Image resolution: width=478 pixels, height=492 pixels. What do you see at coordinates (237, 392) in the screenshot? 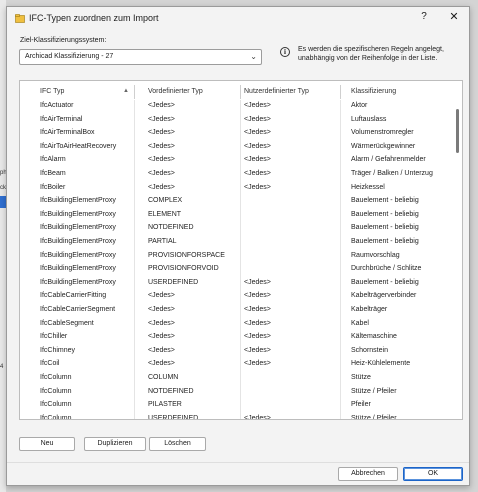
I see `table-row: IfcColumn NOTDEFINED Stütze / Pfeiler` at bounding box center [237, 392].